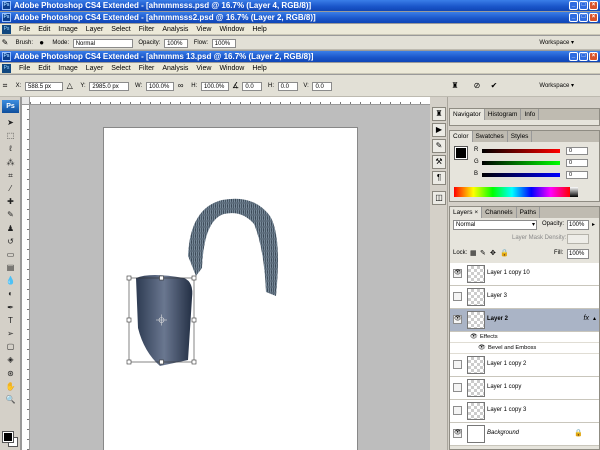  I want to click on lock-transparency-icon: ▦, so click(473, 253).